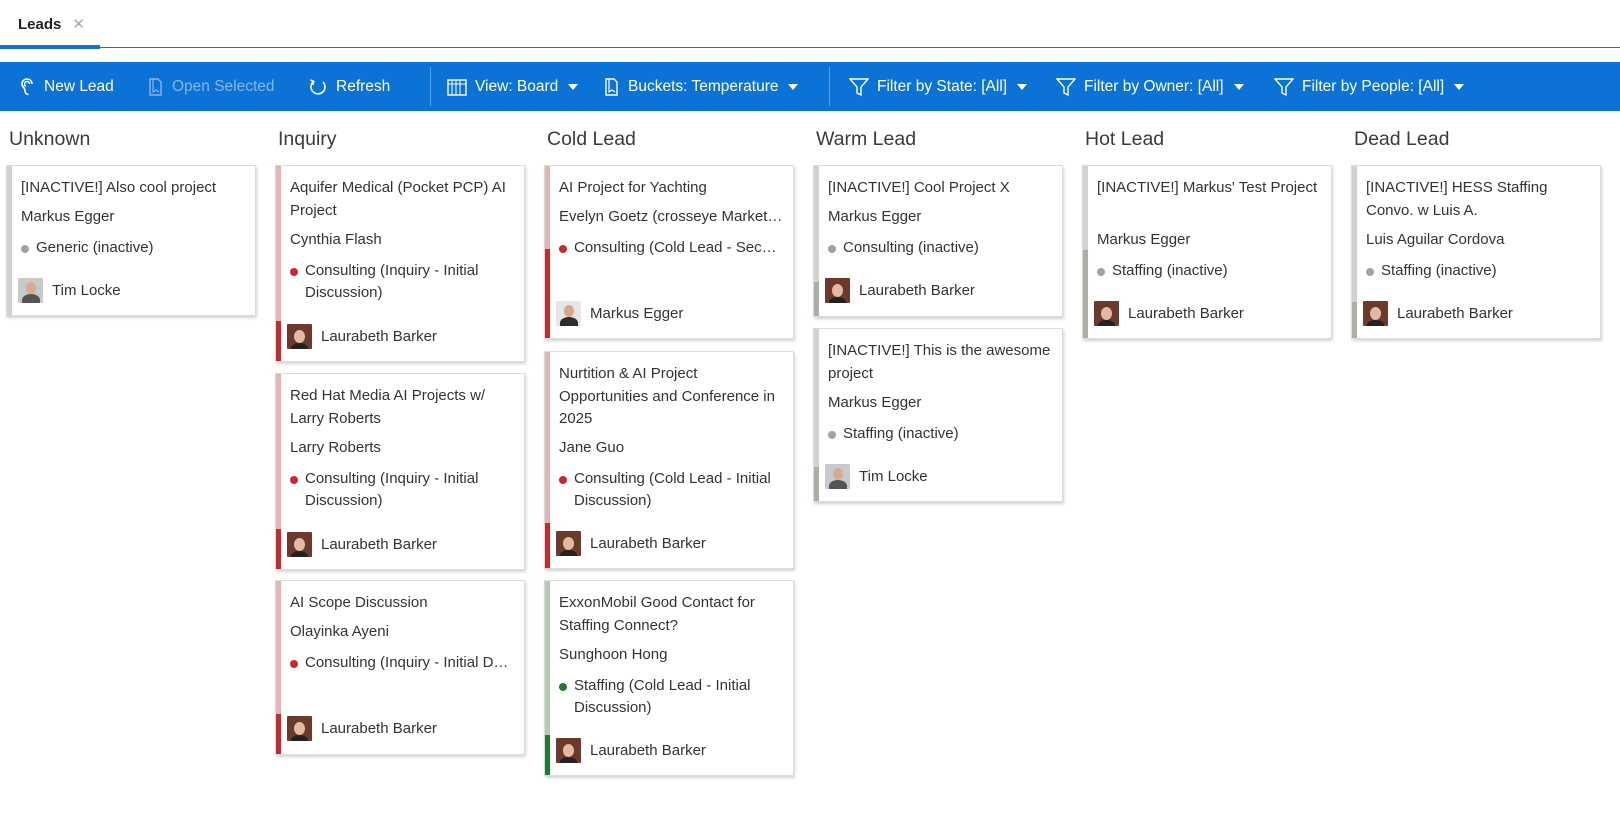  What do you see at coordinates (938, 248) in the screenshot?
I see `card-status: Consulting (inactive)` at bounding box center [938, 248].